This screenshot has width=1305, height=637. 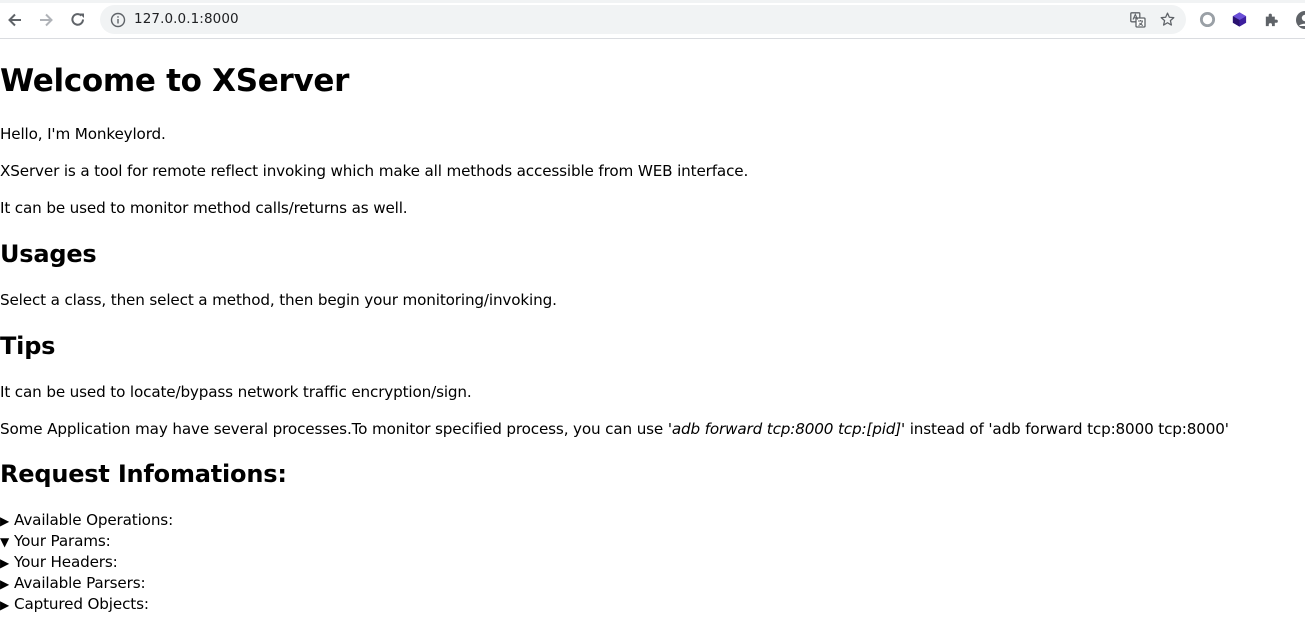 I want to click on expanded-triangle-icon: ▼, so click(x=5, y=542).